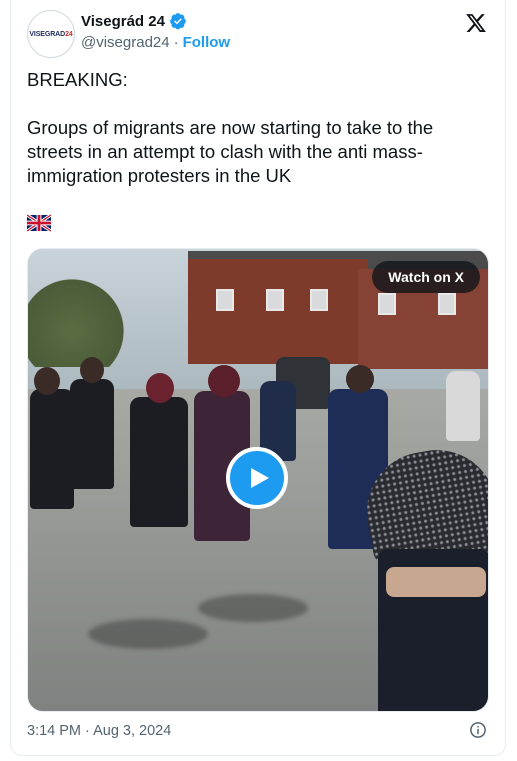 Image resolution: width=517 pixels, height=761 pixels. What do you see at coordinates (123, 21) in the screenshot?
I see `display-name: Visegrád 24` at bounding box center [123, 21].